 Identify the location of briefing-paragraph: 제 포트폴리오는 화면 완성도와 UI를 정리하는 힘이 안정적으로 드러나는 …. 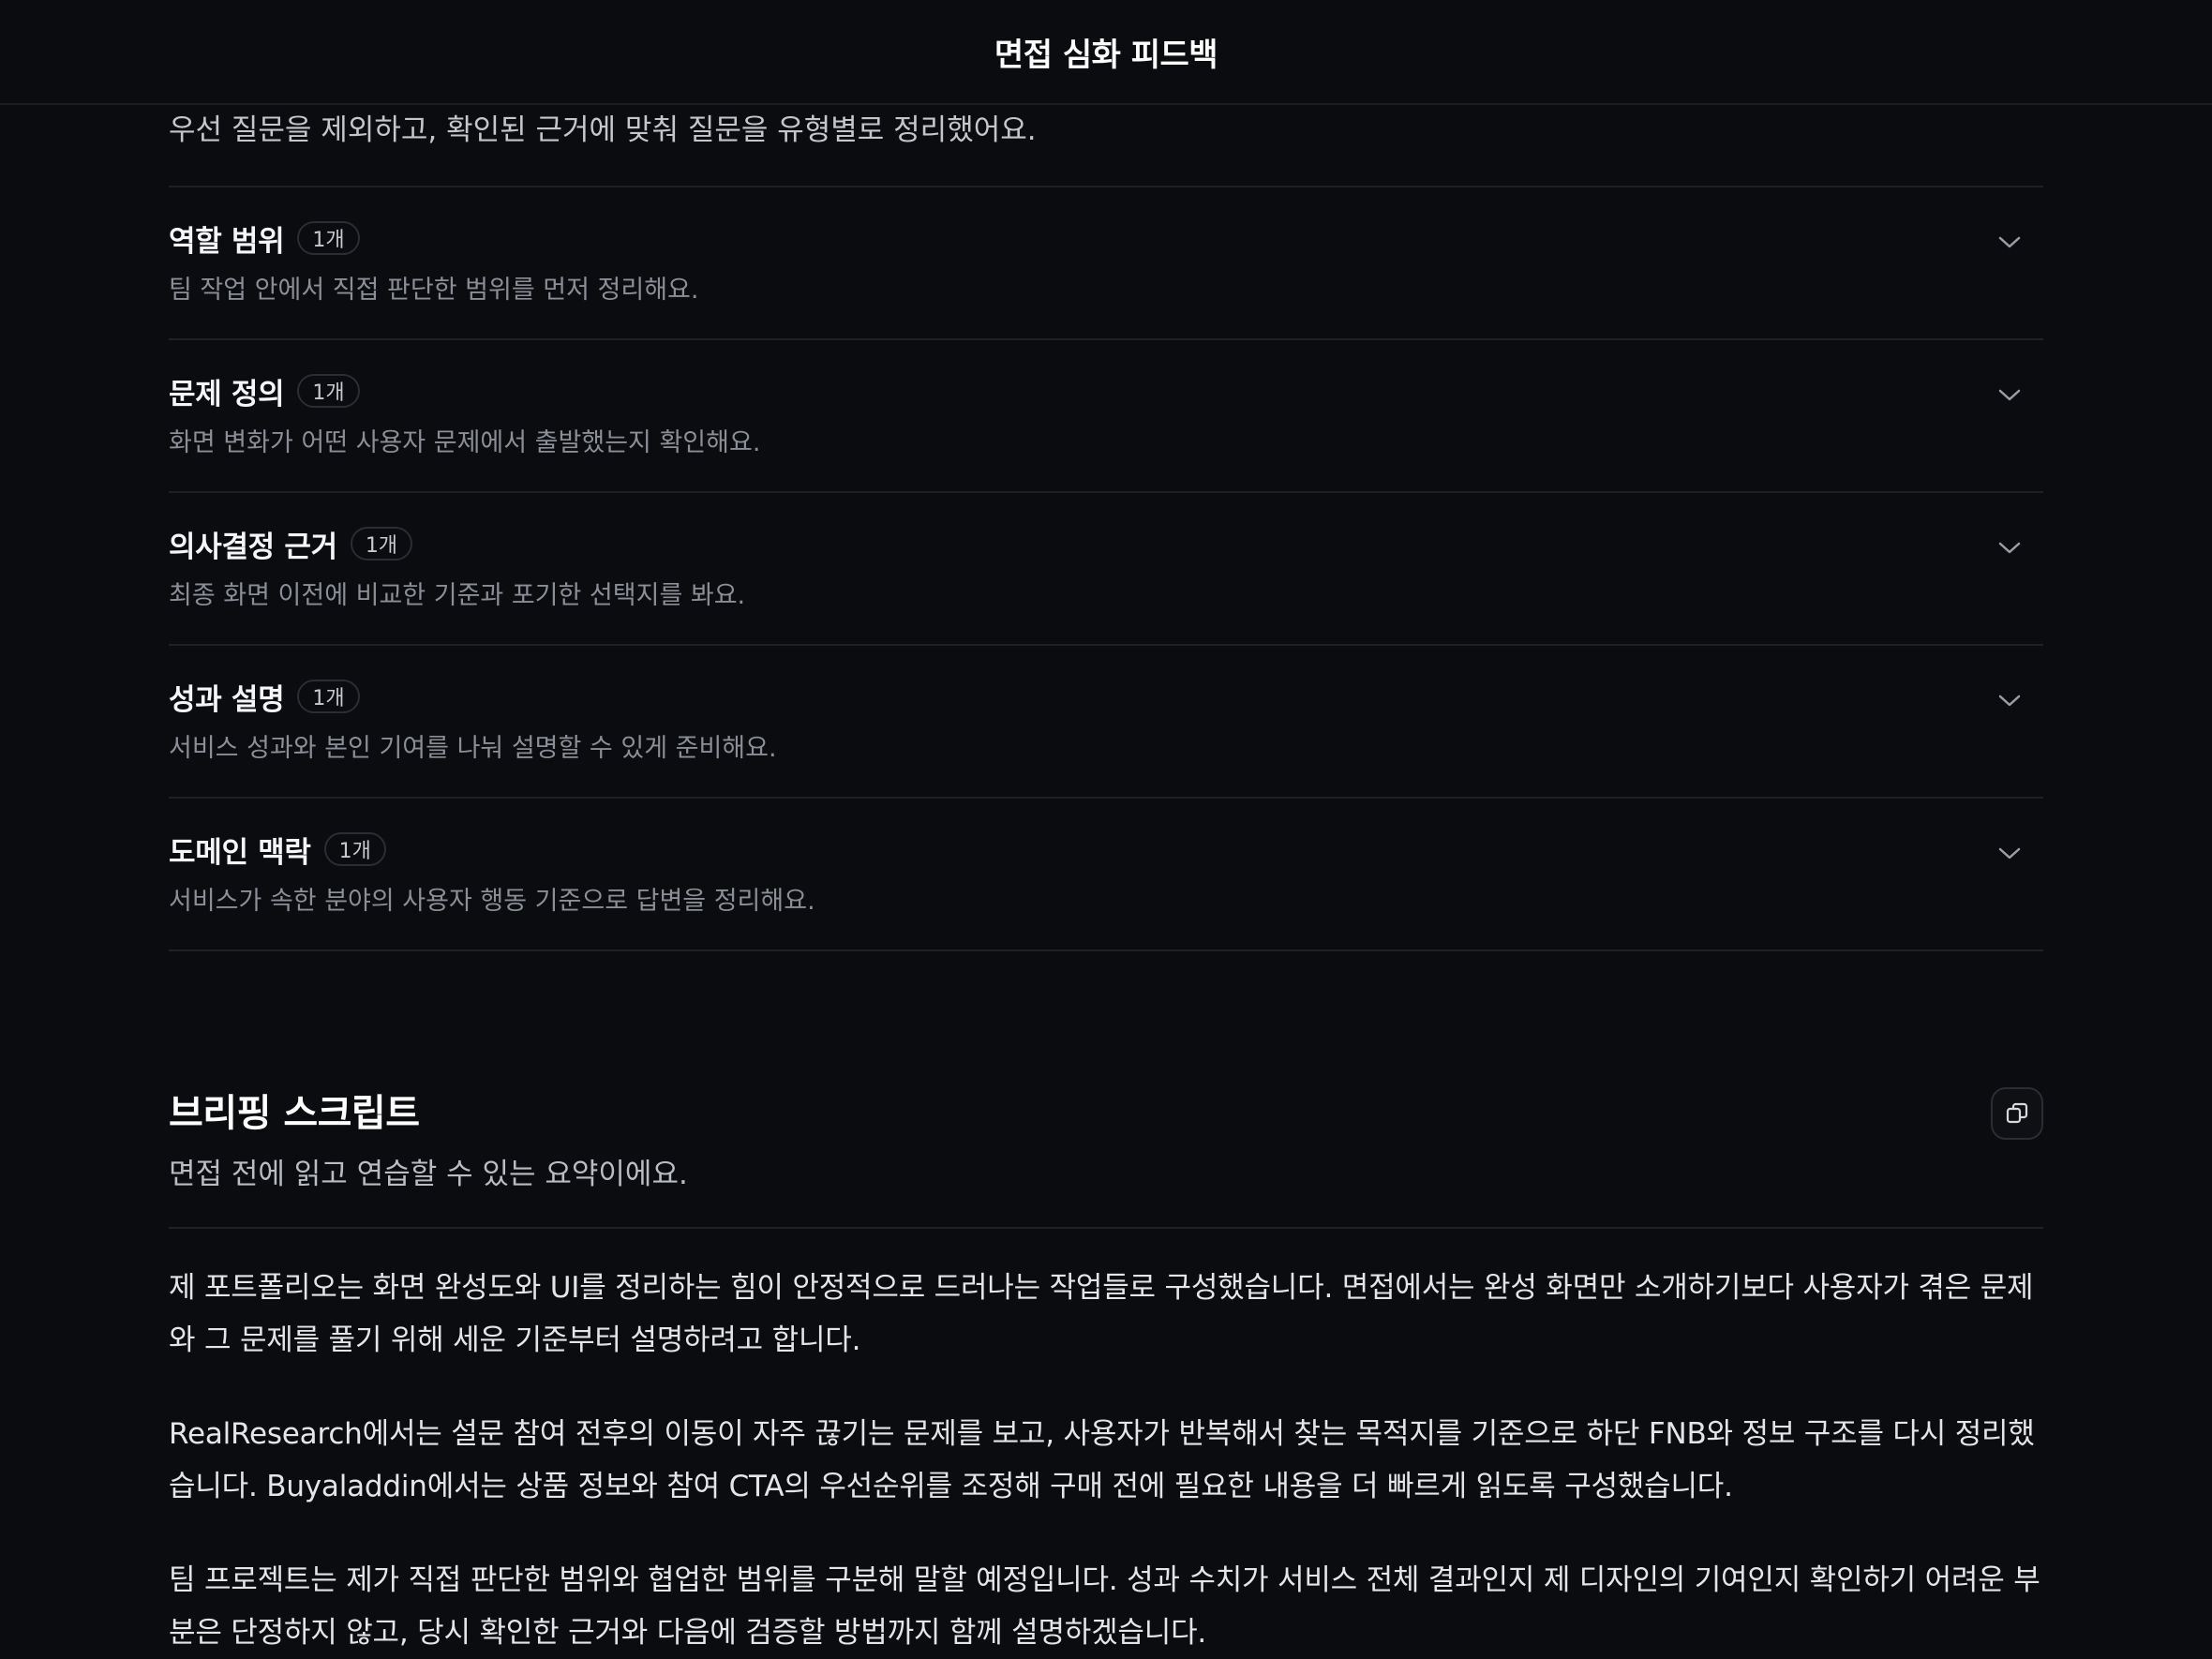
(1101, 1314).